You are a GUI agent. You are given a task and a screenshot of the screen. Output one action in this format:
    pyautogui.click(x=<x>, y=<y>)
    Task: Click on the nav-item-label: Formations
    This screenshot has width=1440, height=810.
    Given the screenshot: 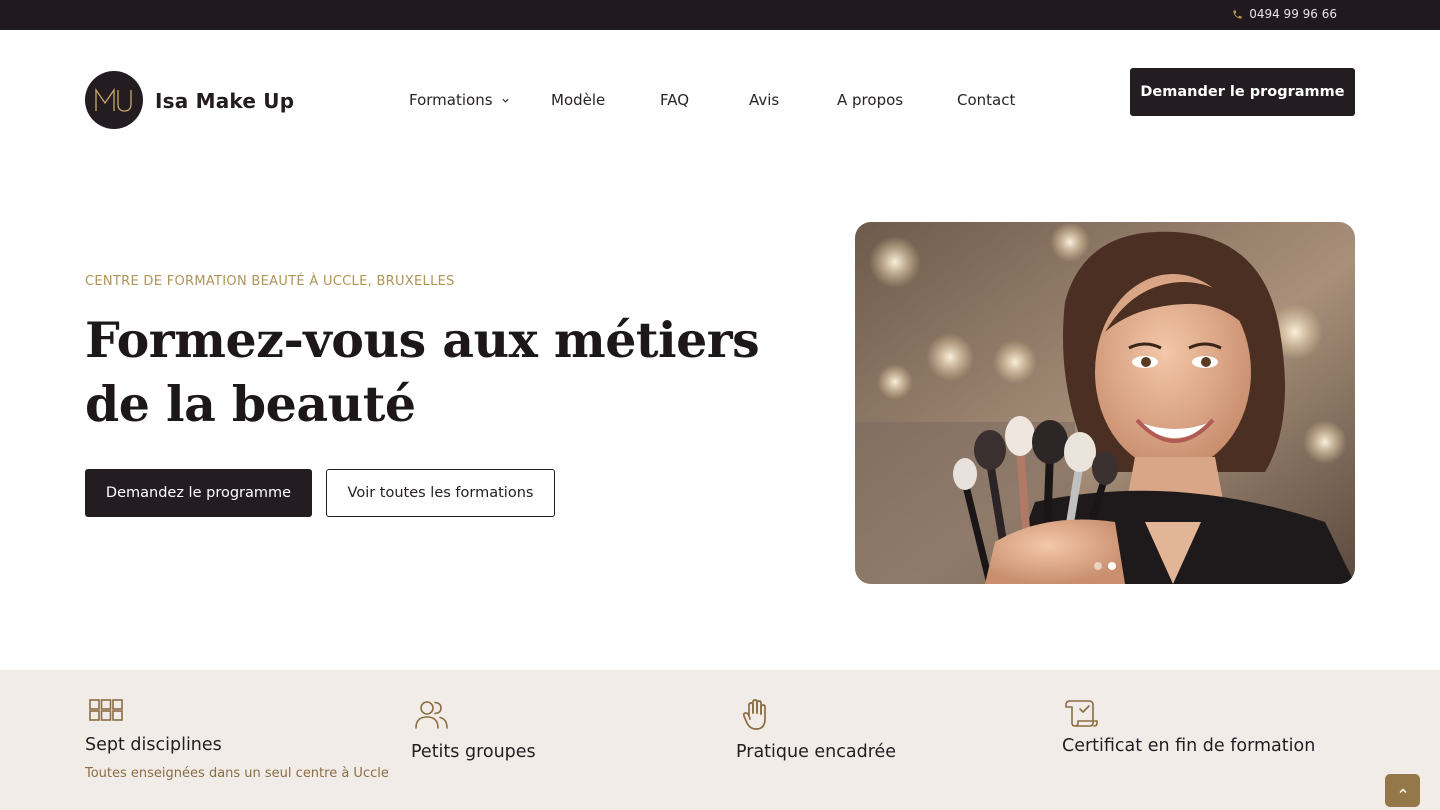 What is the action you would take?
    pyautogui.click(x=451, y=100)
    